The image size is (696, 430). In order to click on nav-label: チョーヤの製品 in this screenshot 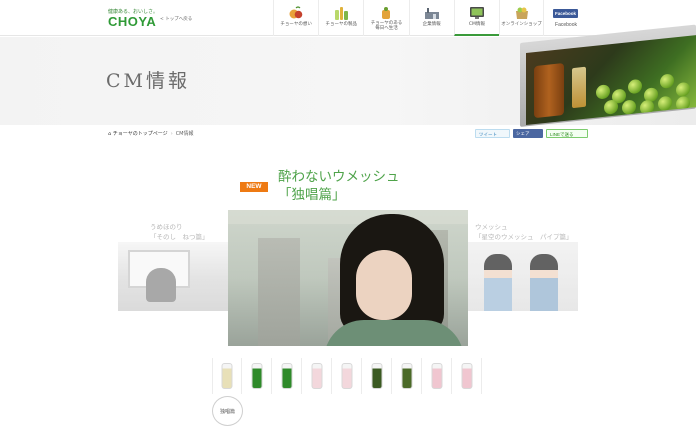, I will do `click(341, 24)`.